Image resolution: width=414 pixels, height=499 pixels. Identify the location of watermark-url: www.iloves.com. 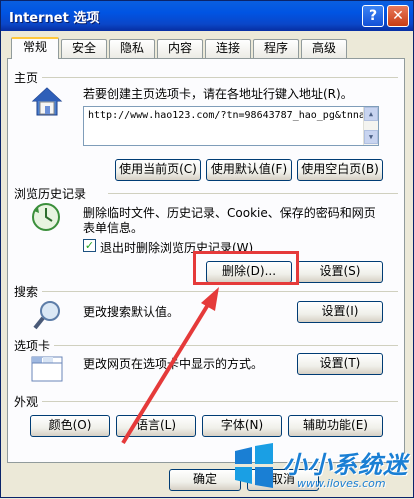
(341, 483).